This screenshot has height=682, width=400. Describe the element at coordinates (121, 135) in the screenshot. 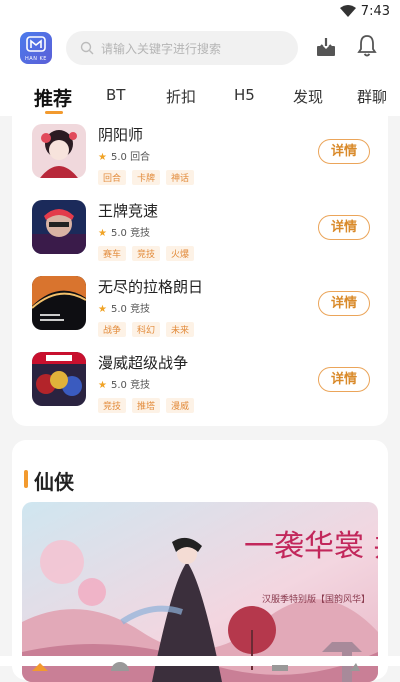

I see `game-name: 阴阳师` at that location.